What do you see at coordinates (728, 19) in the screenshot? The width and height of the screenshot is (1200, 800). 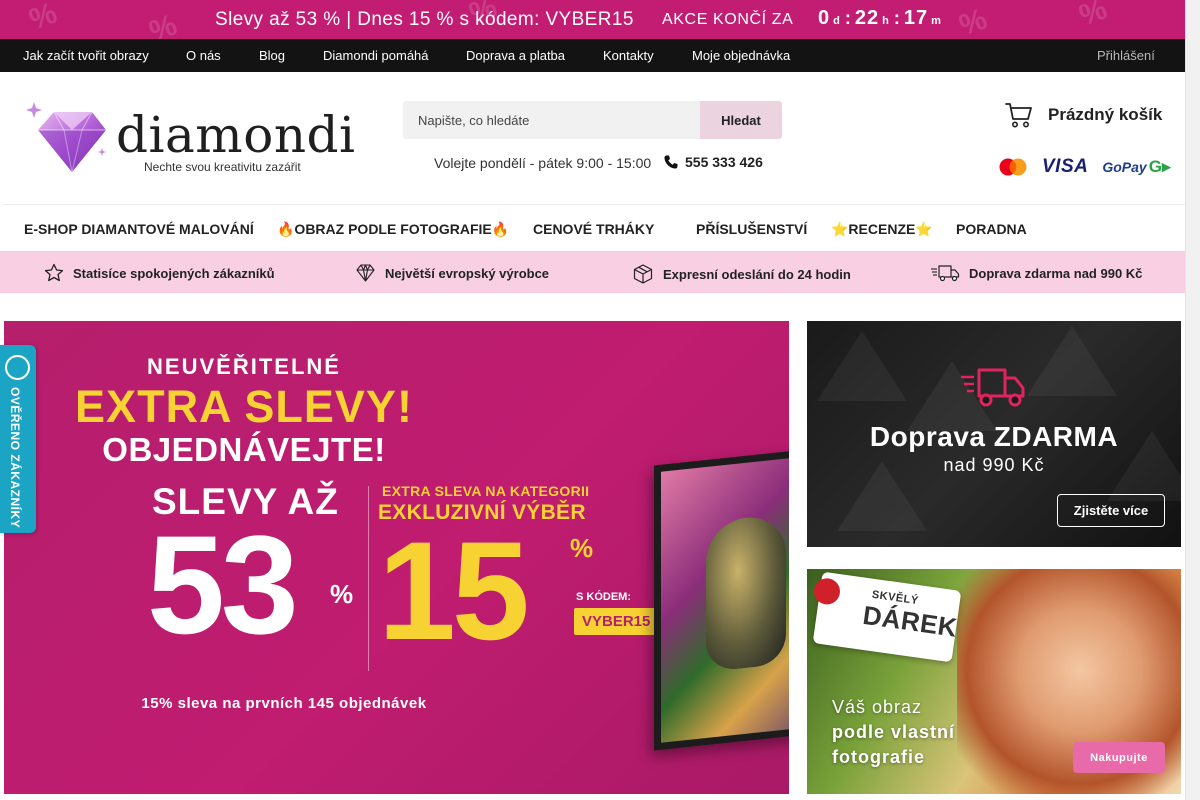 I see `promo-akce-label: AKCE KONČÍ ZA` at bounding box center [728, 19].